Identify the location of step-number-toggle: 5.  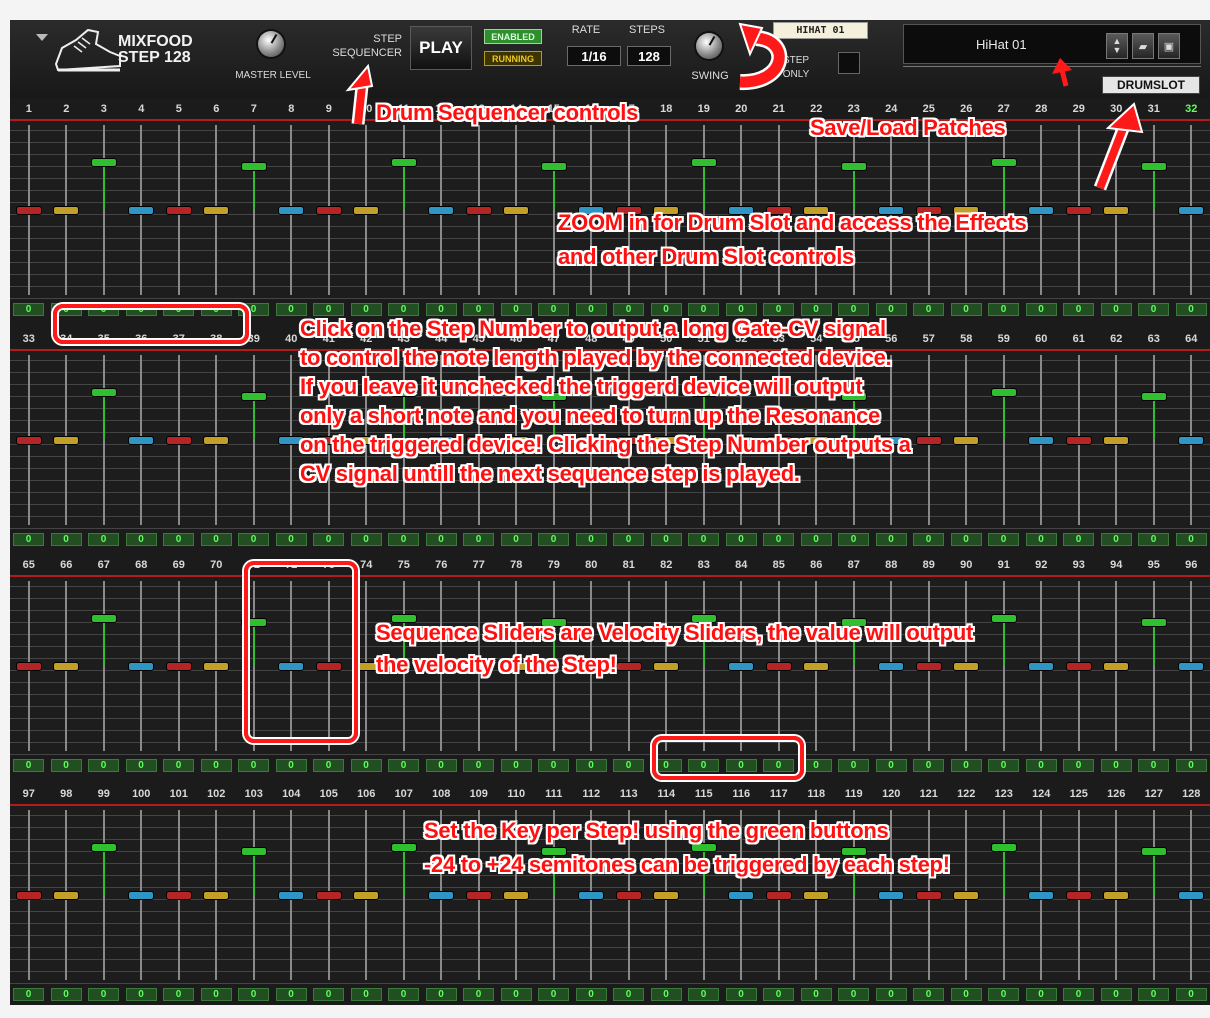
(179, 109).